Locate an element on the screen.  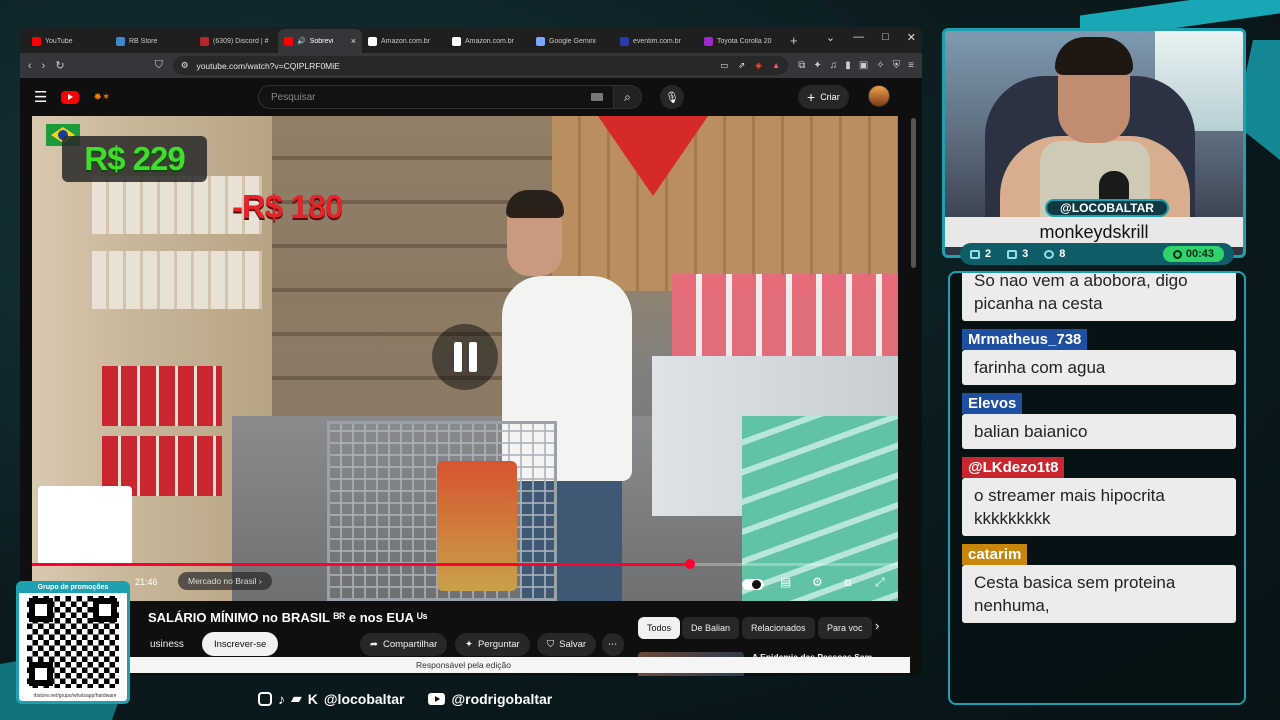
leo-icon: ✦ is located at coordinates (817, 65).